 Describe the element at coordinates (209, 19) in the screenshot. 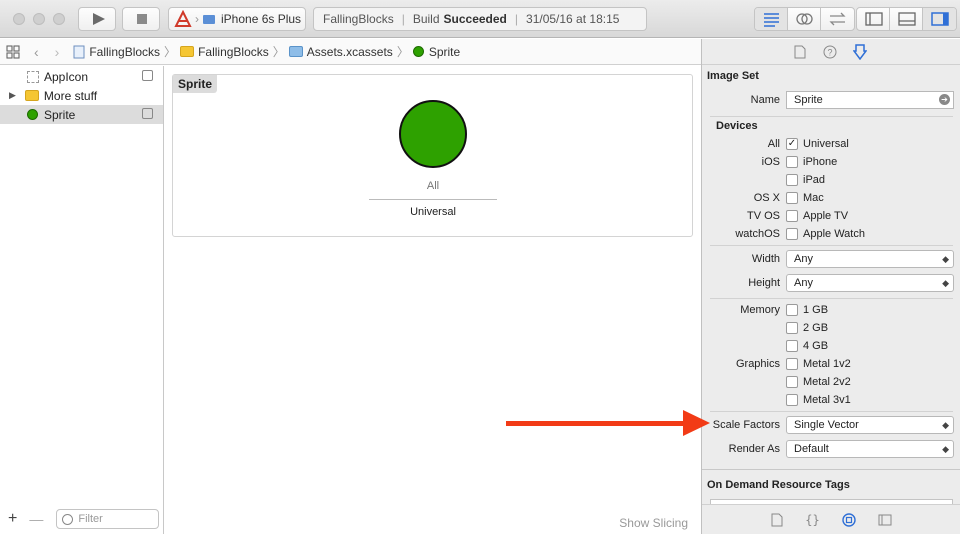

I see `device-icon` at that location.